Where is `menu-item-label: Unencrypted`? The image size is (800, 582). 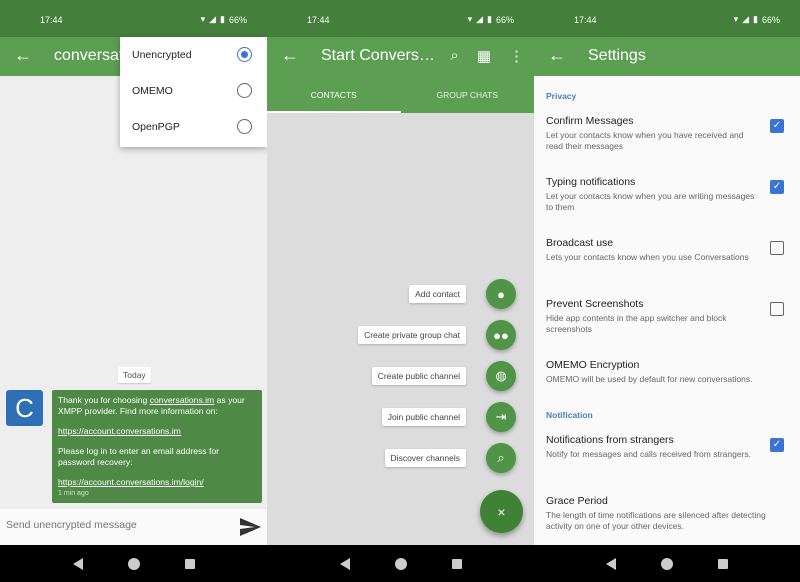
menu-item-label: Unencrypted is located at coordinates (162, 55).